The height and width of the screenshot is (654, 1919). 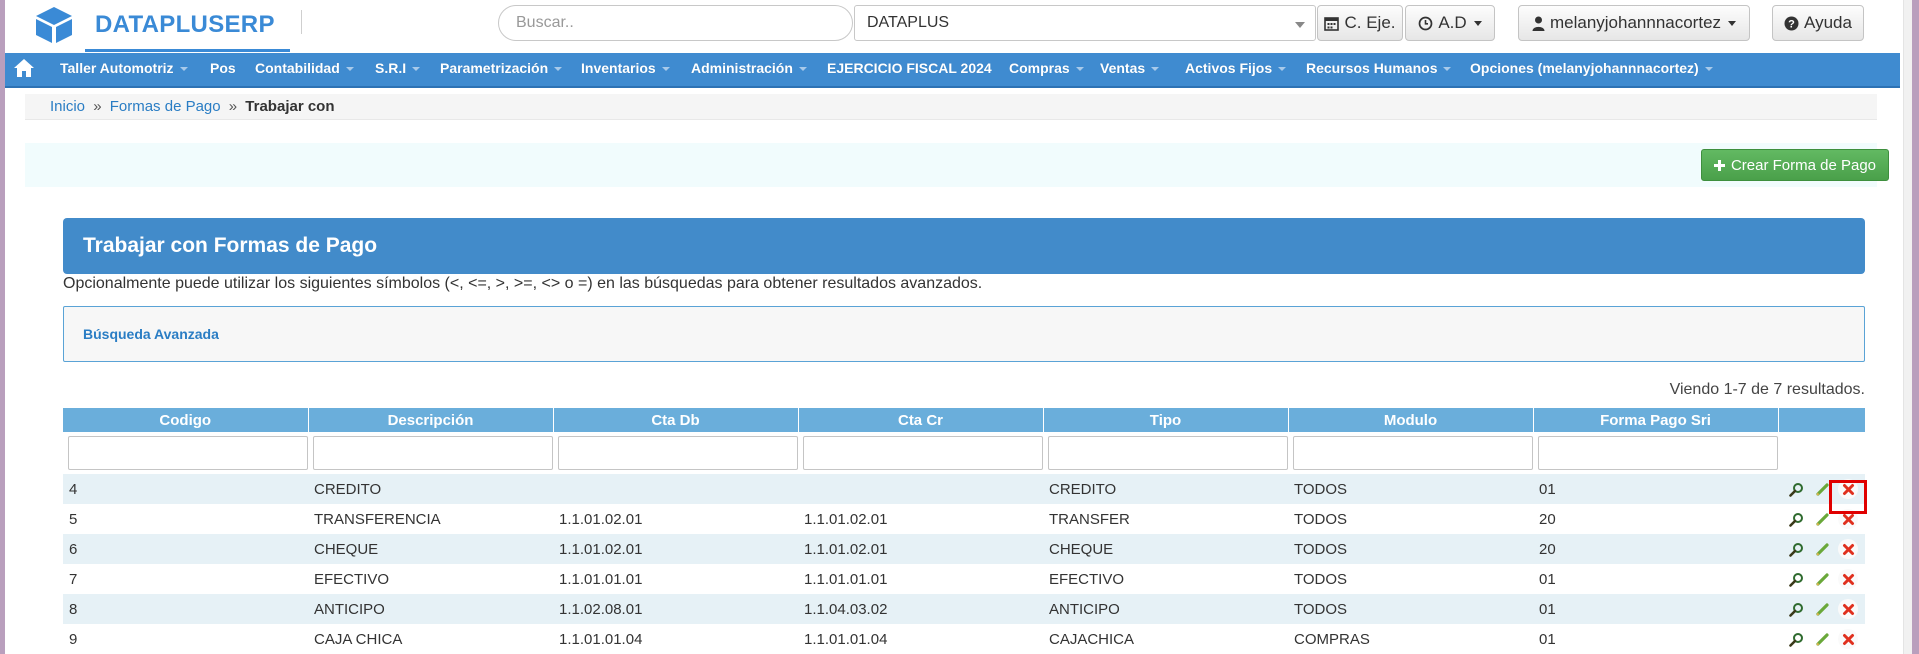 I want to click on table-cell: TRANSFER, so click(x=1165, y=519).